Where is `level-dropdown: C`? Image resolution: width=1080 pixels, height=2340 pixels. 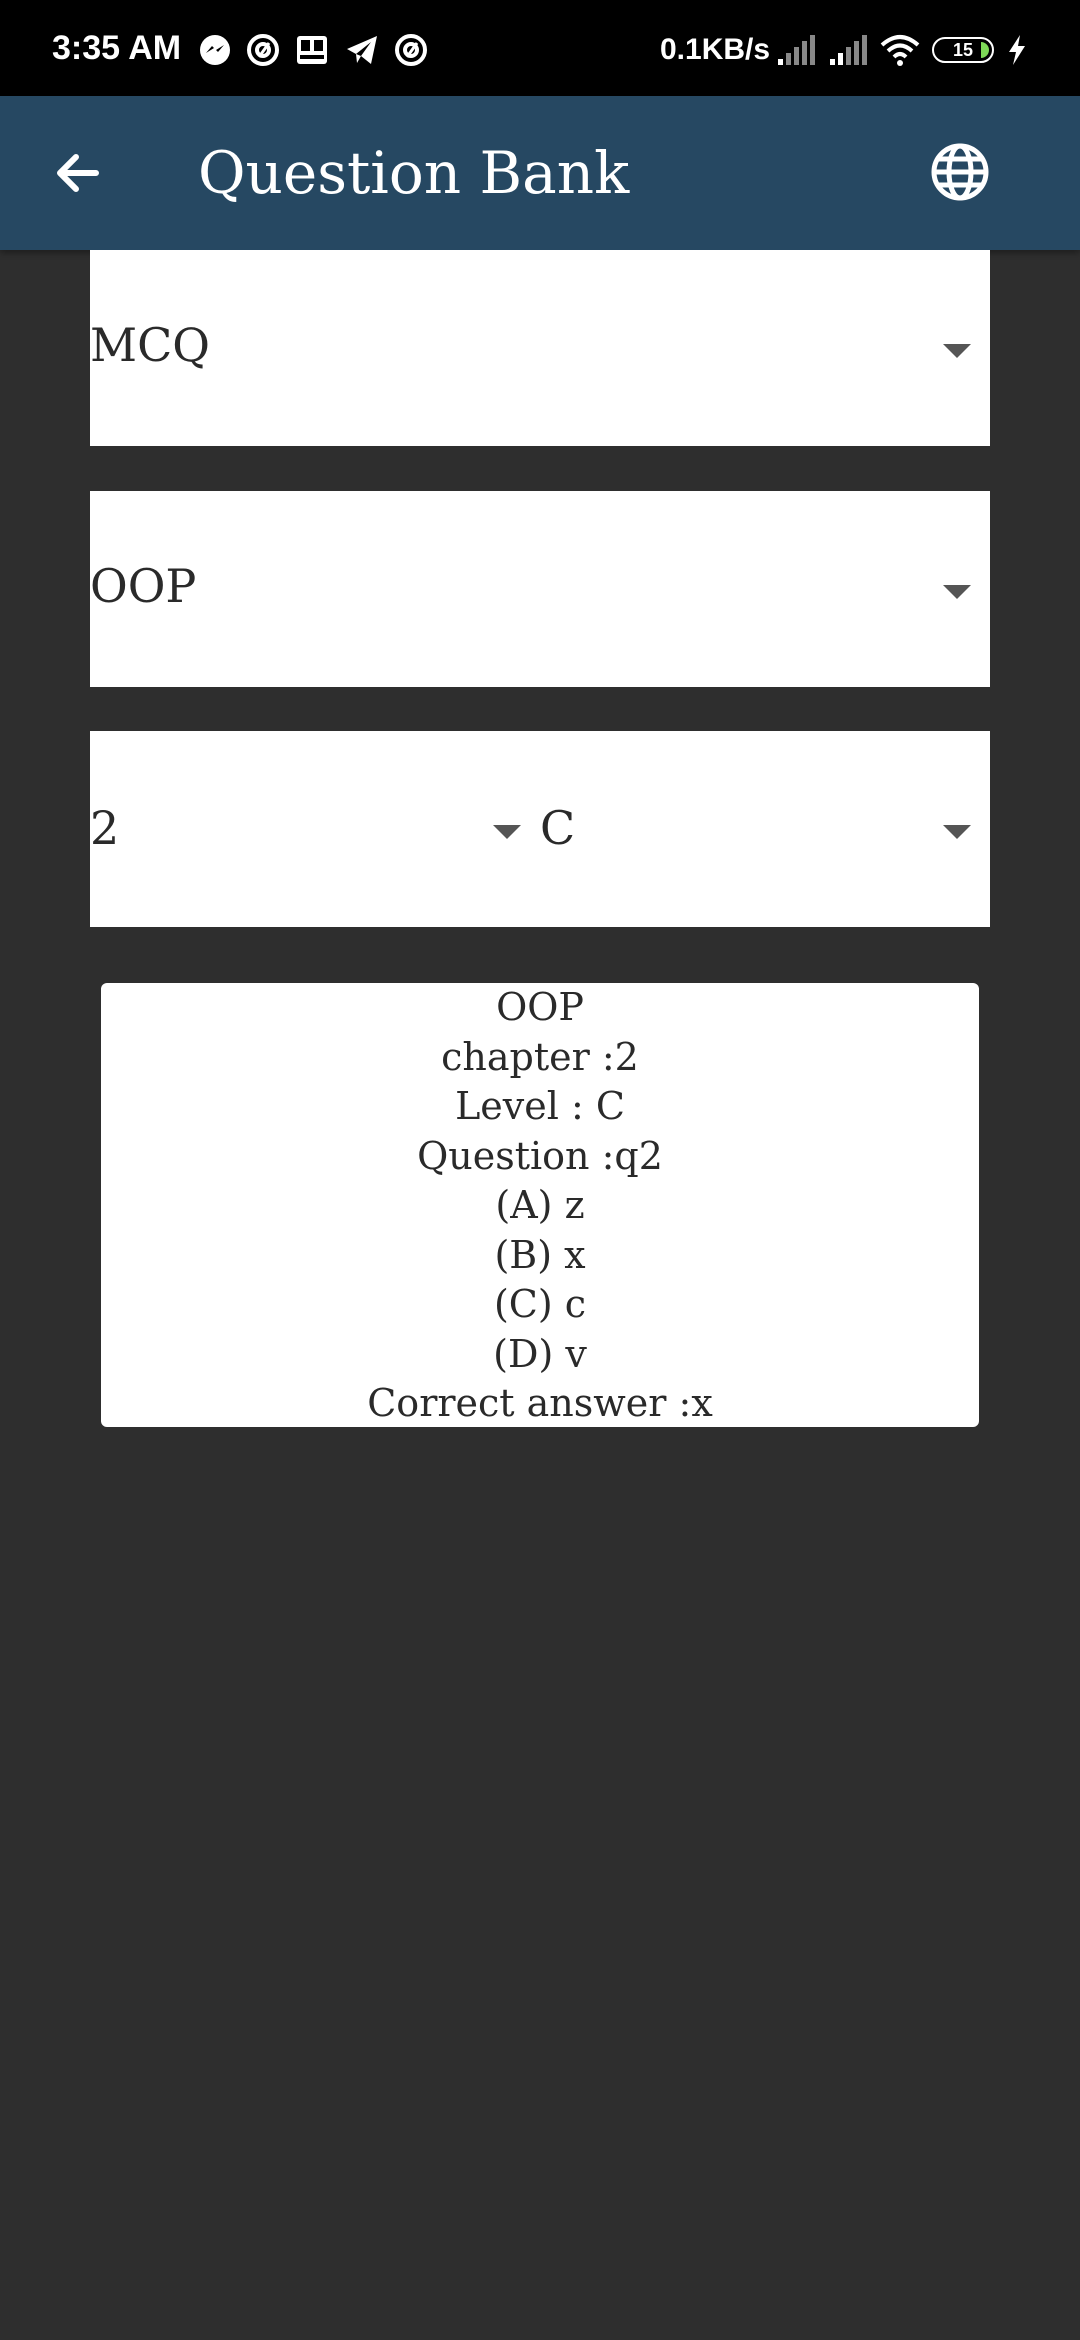
level-dropdown: C is located at coordinates (765, 829).